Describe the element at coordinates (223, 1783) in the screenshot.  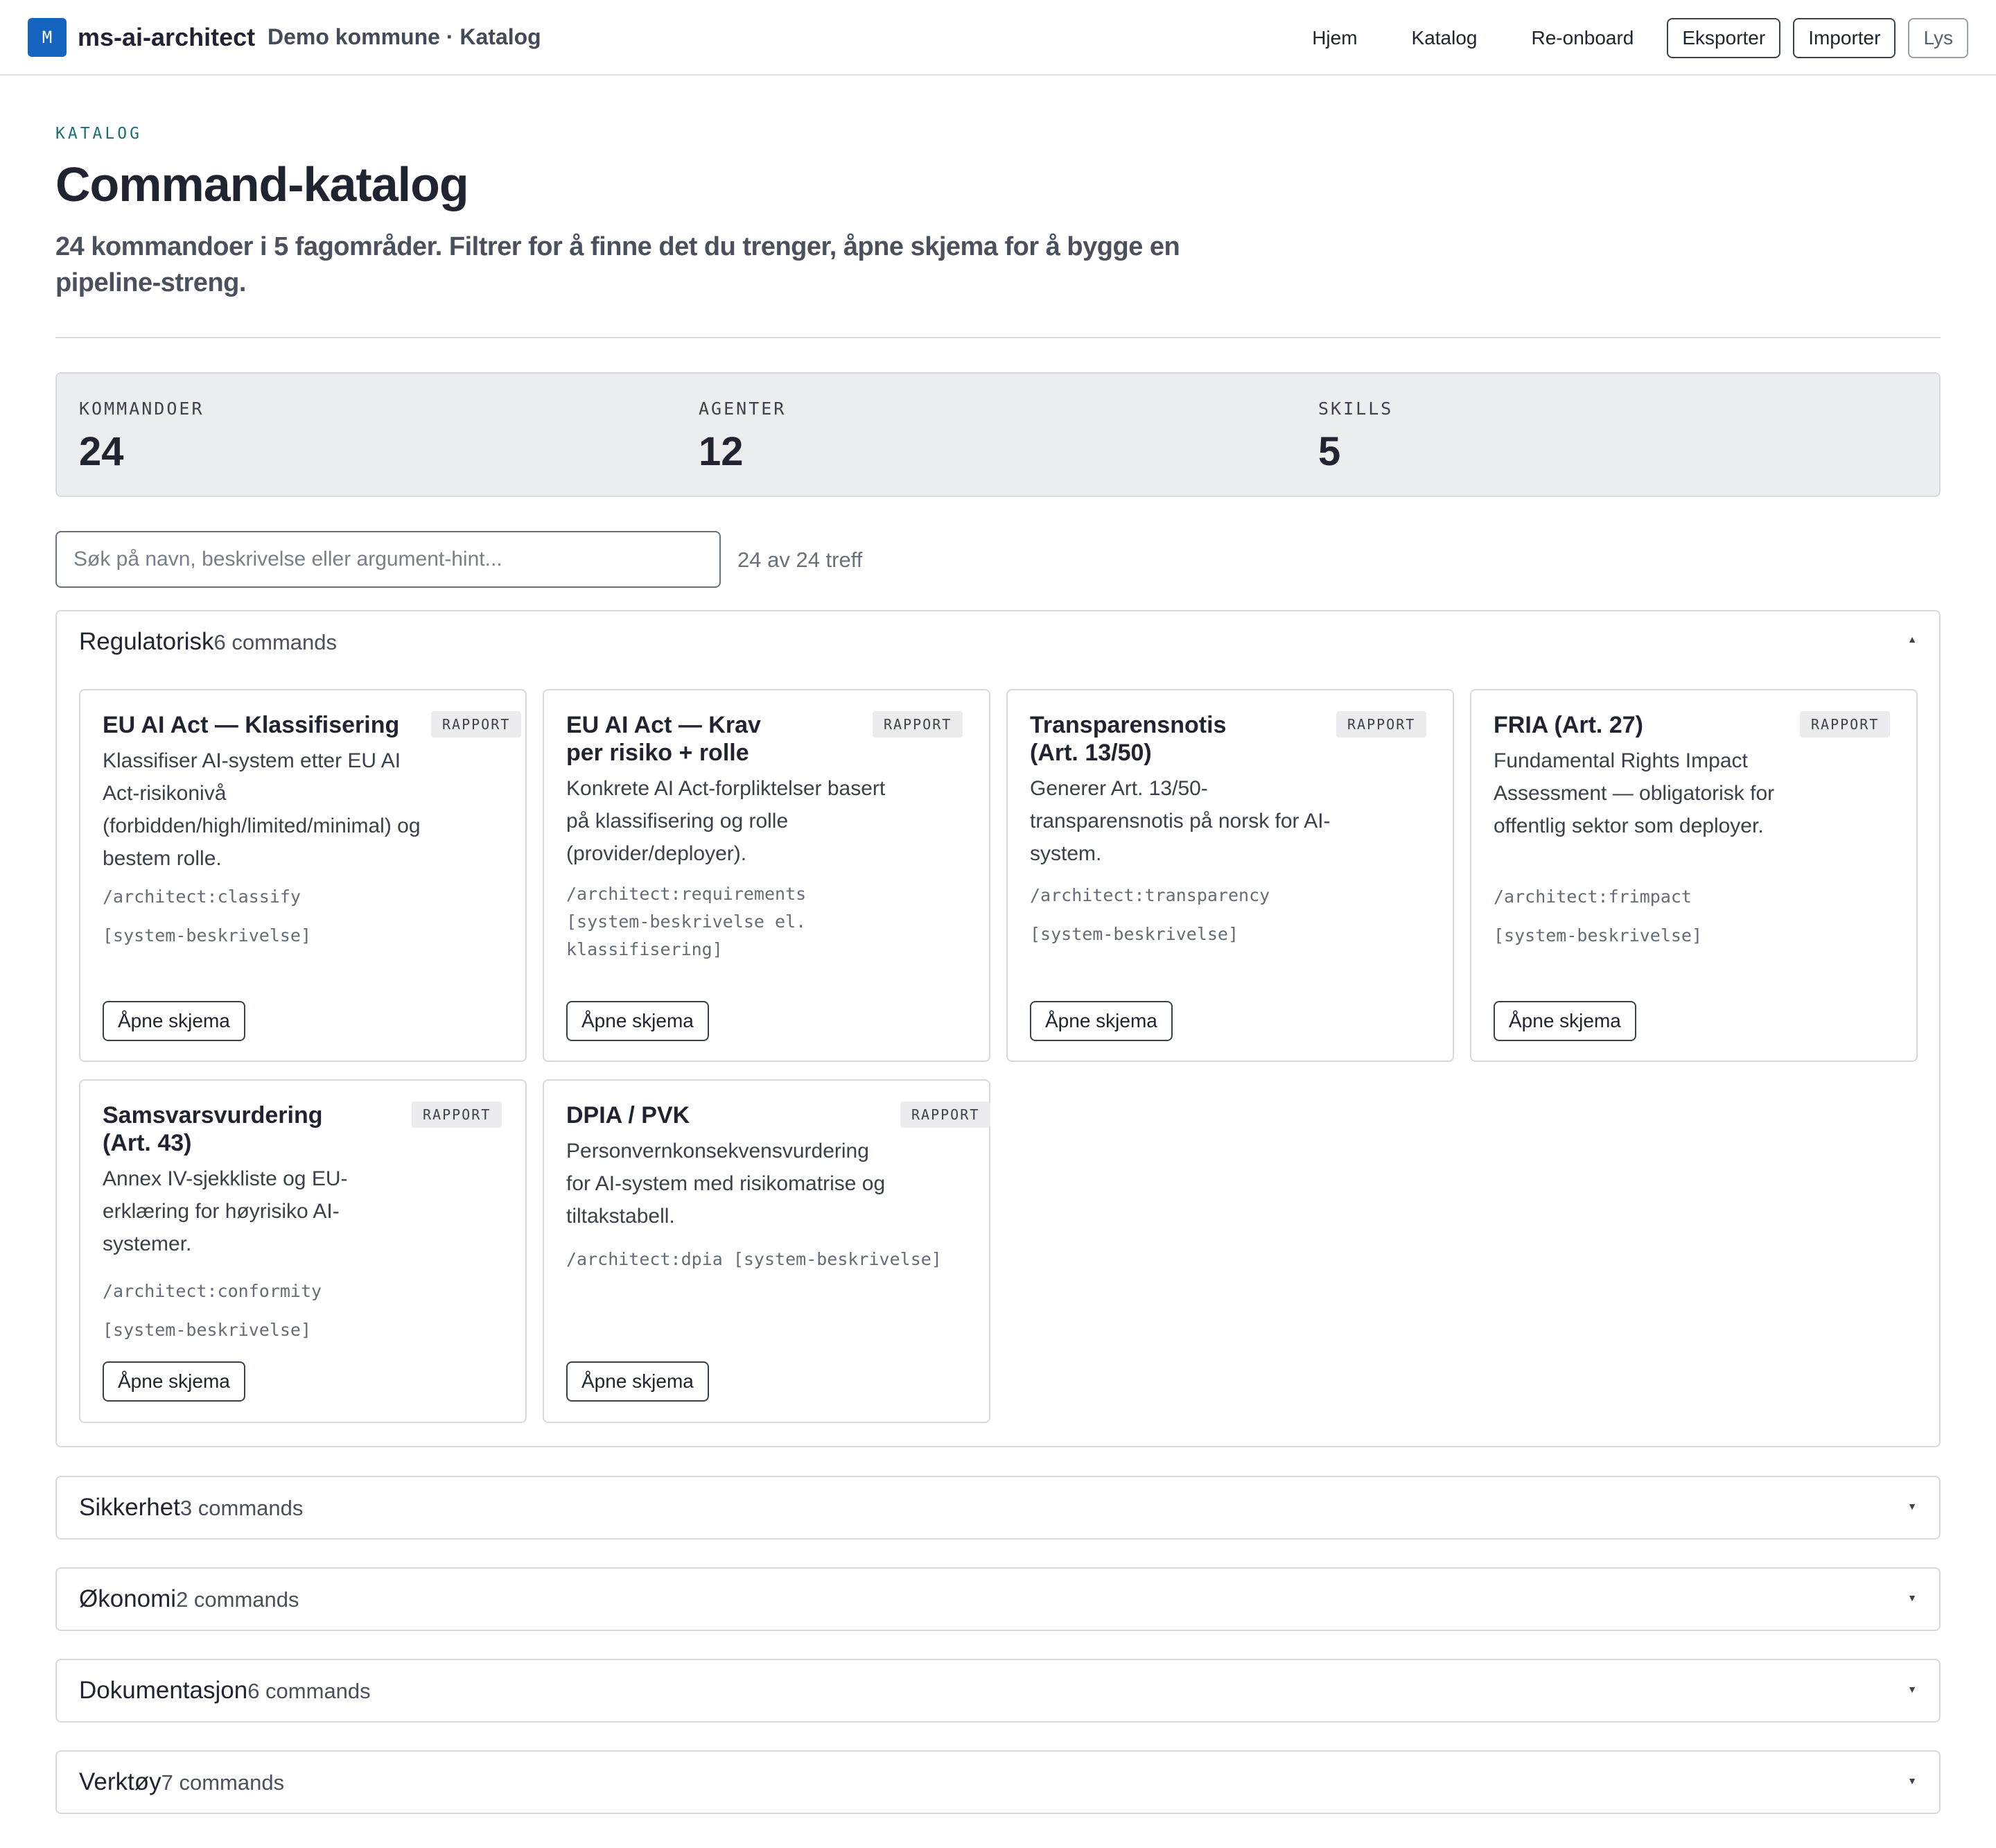
I see `category-count: 7 commands` at that location.